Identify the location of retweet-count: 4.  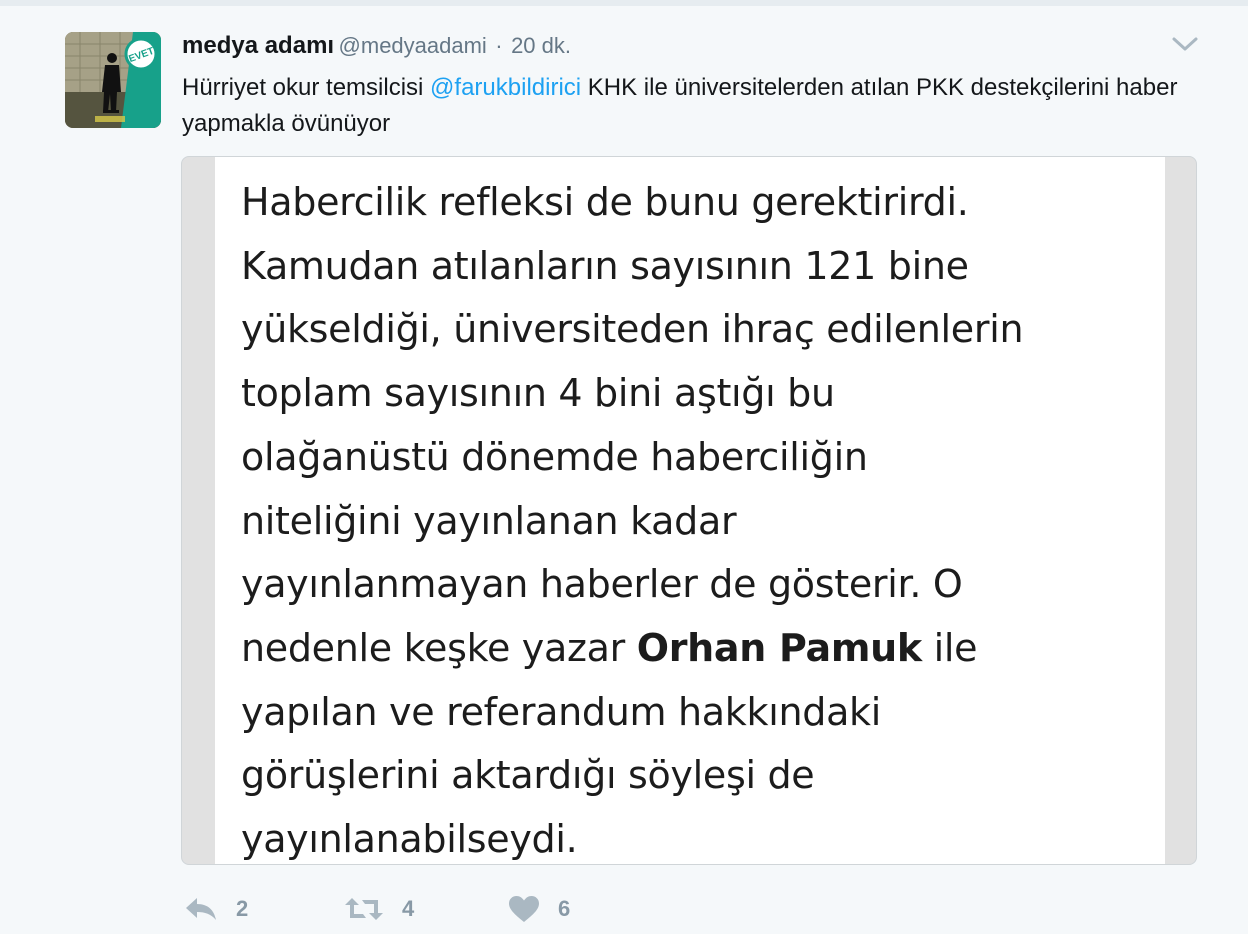
(408, 908).